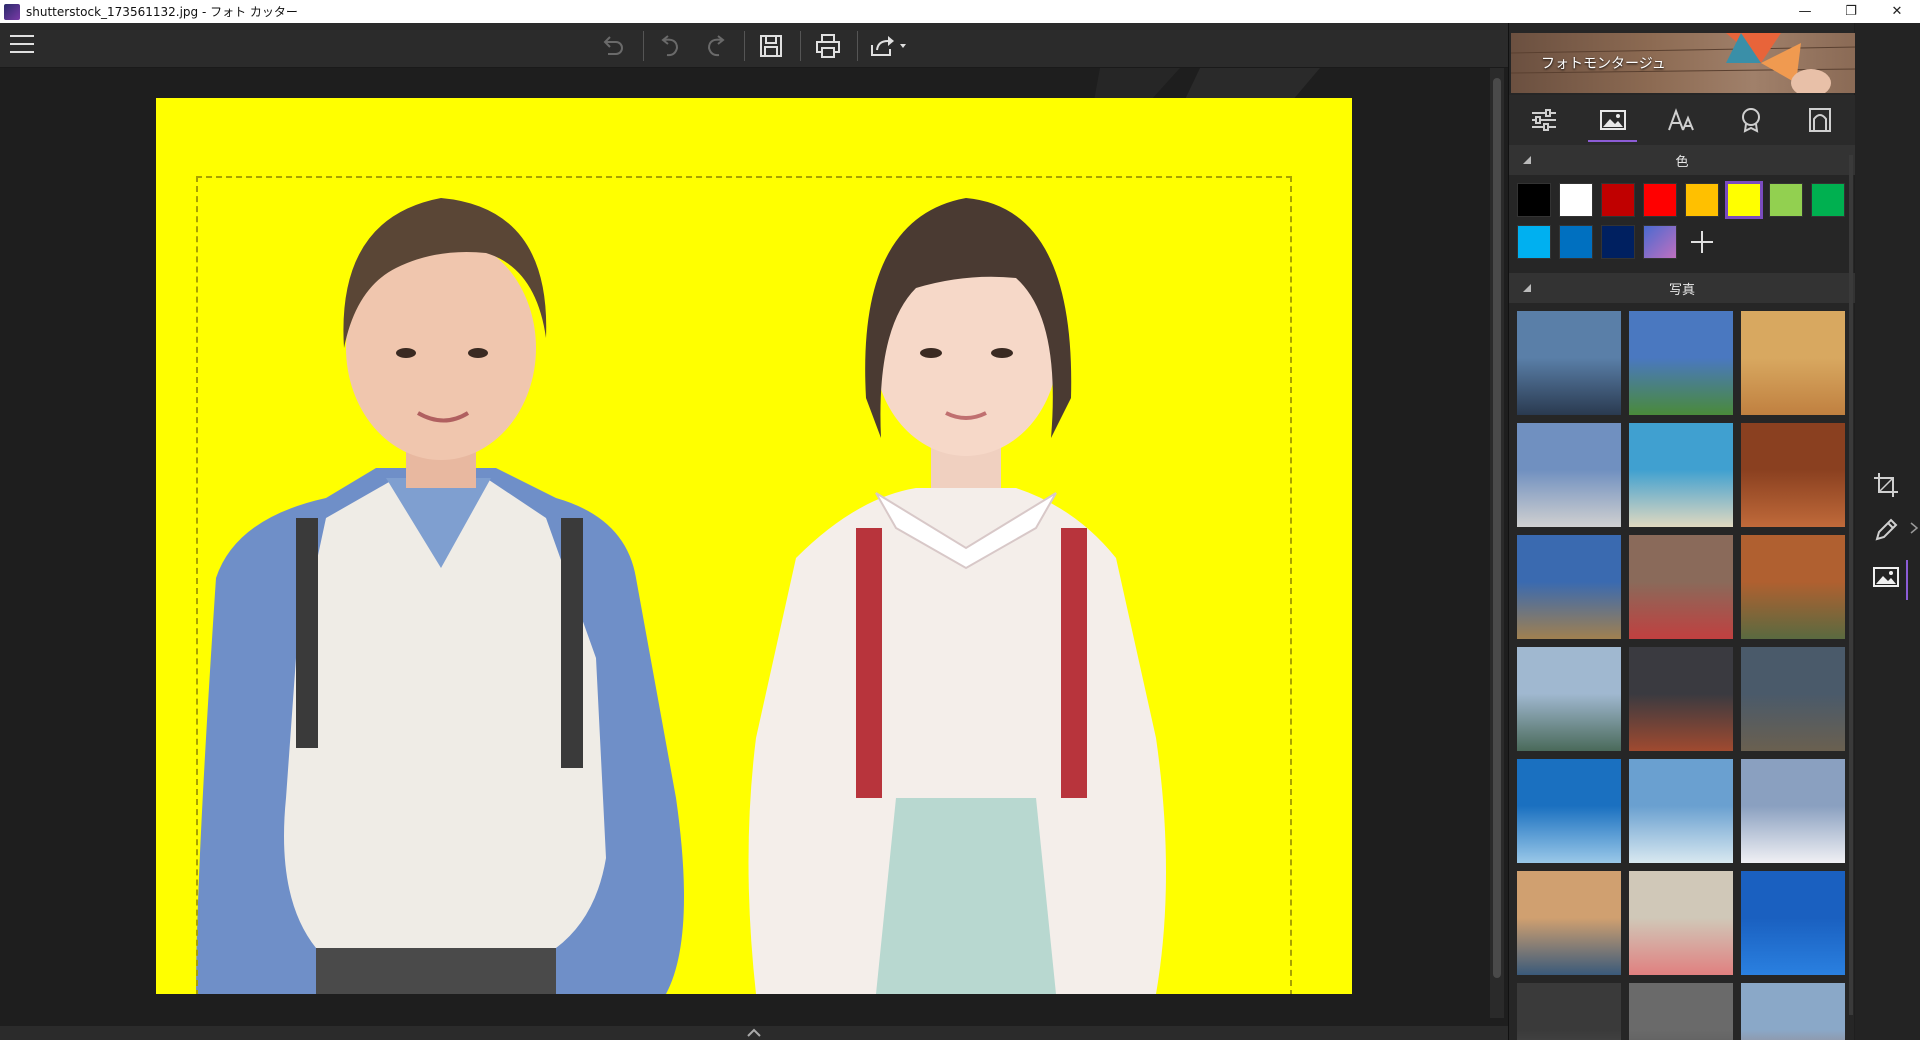 This screenshot has height=1040, width=1920. What do you see at coordinates (716, 46) in the screenshot?
I see `redo-step-icon` at bounding box center [716, 46].